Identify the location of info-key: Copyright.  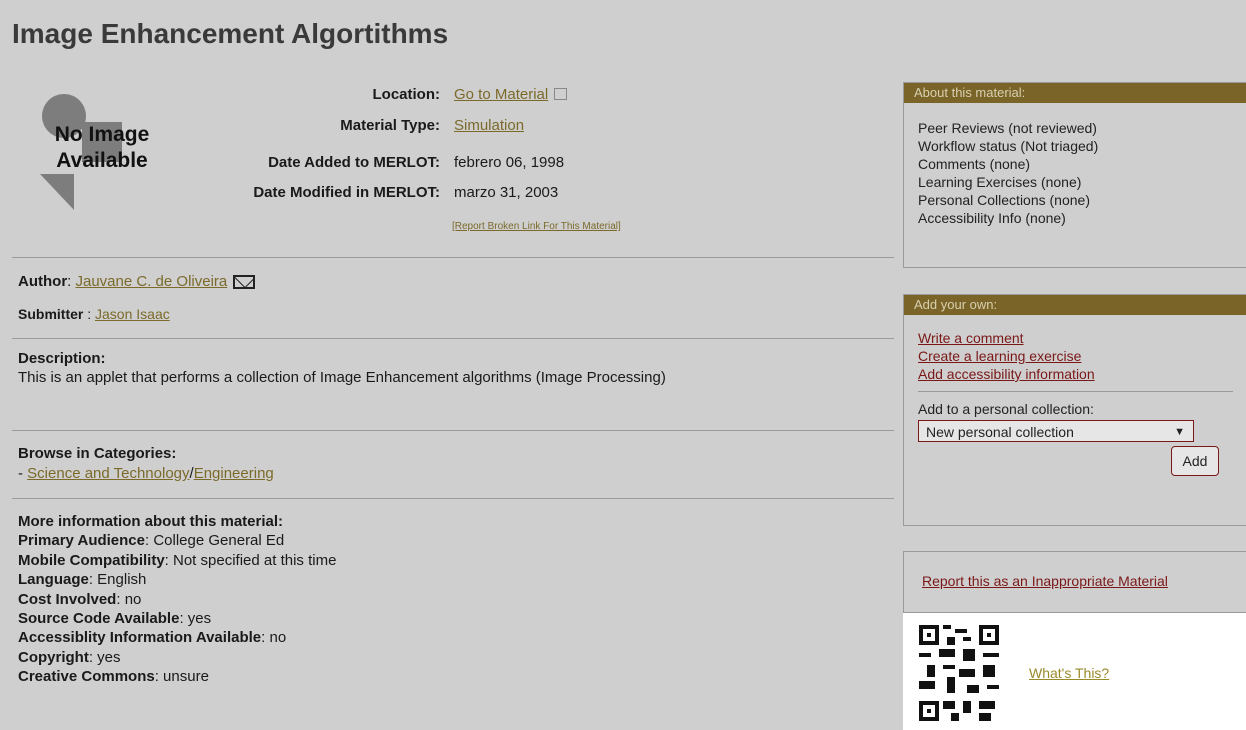
(53, 657).